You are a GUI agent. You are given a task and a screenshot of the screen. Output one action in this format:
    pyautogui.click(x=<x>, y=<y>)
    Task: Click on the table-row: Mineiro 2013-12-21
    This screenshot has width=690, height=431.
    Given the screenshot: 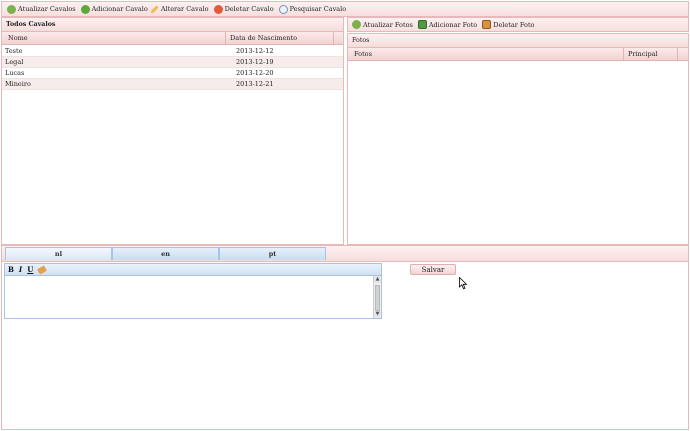 What is the action you would take?
    pyautogui.click(x=172, y=84)
    